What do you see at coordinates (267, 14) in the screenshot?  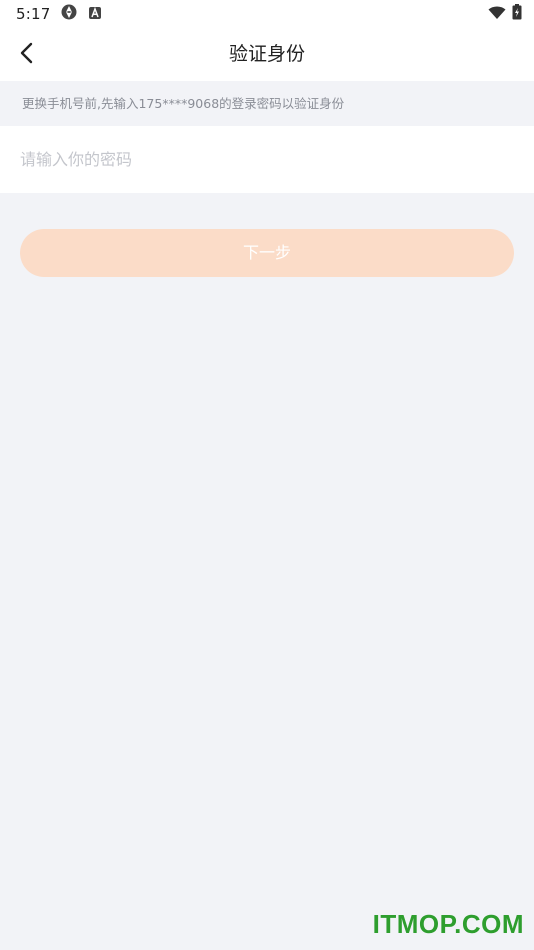 I see `status-bar: 5:17` at bounding box center [267, 14].